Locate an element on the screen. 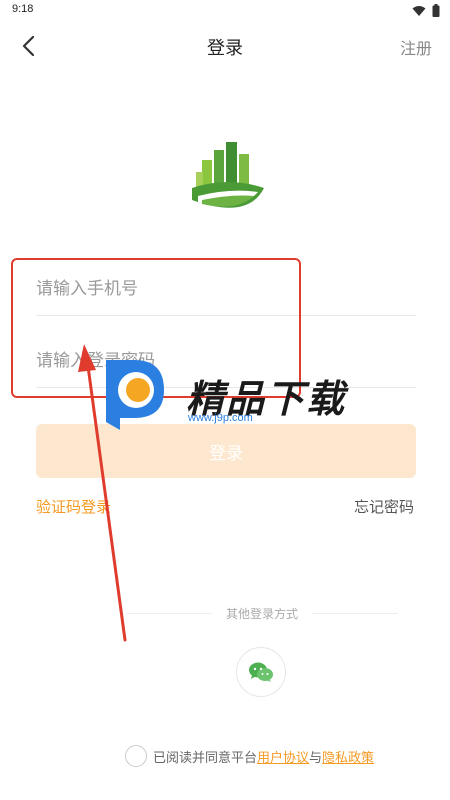 The height and width of the screenshot is (800, 450). other-login-title: 其他登录方式 is located at coordinates (262, 613).